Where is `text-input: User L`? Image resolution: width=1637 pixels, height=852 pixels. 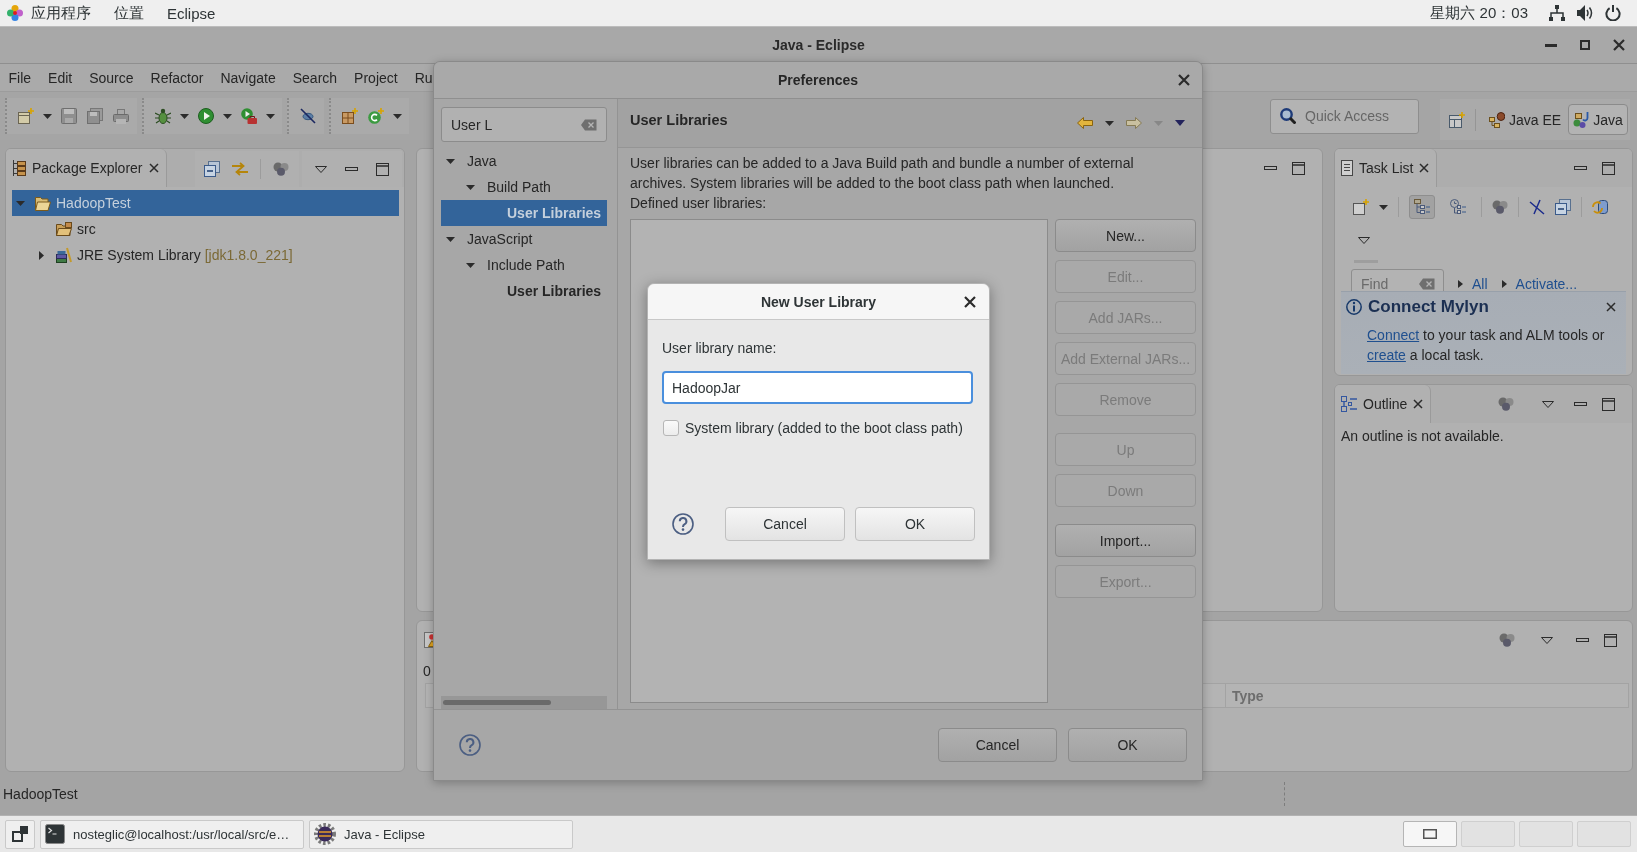
text-input: User L is located at coordinates (516, 124).